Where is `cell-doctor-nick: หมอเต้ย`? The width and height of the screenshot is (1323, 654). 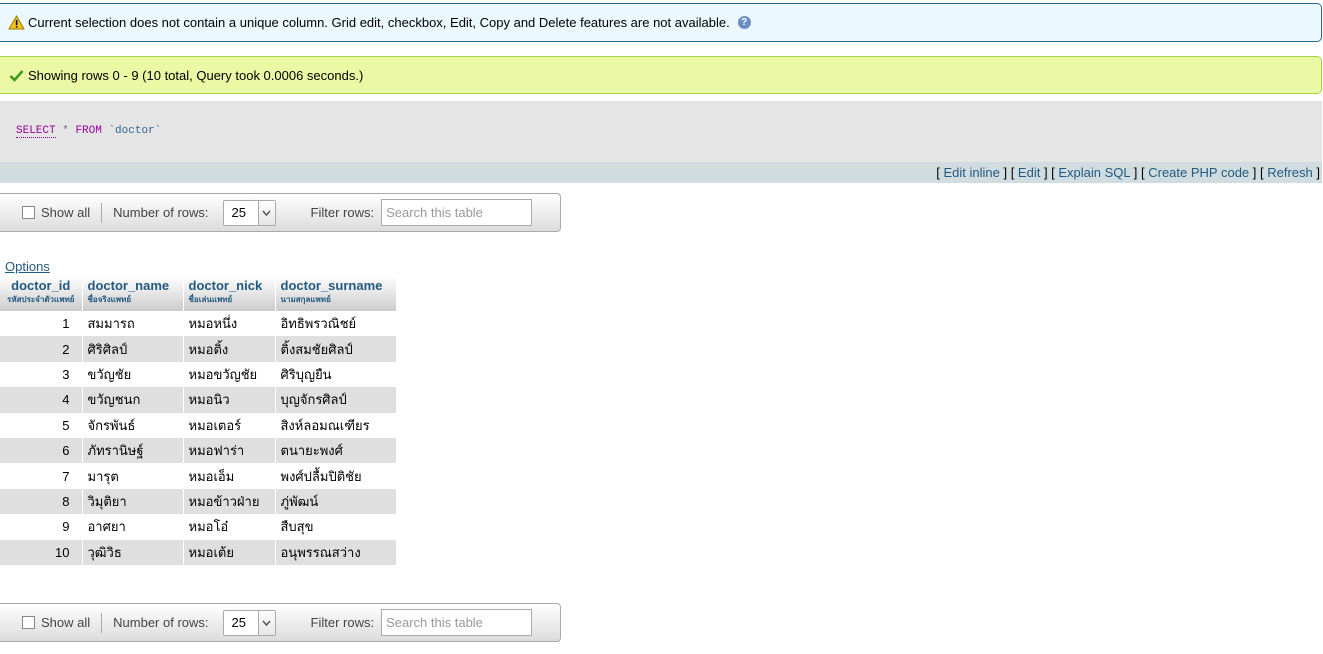 cell-doctor-nick: หมอเต้ย is located at coordinates (229, 552).